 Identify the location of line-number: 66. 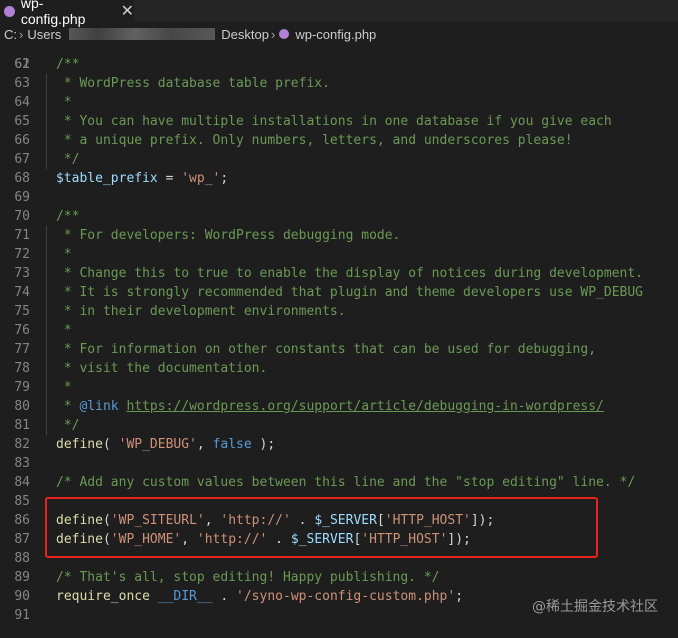
(22, 140).